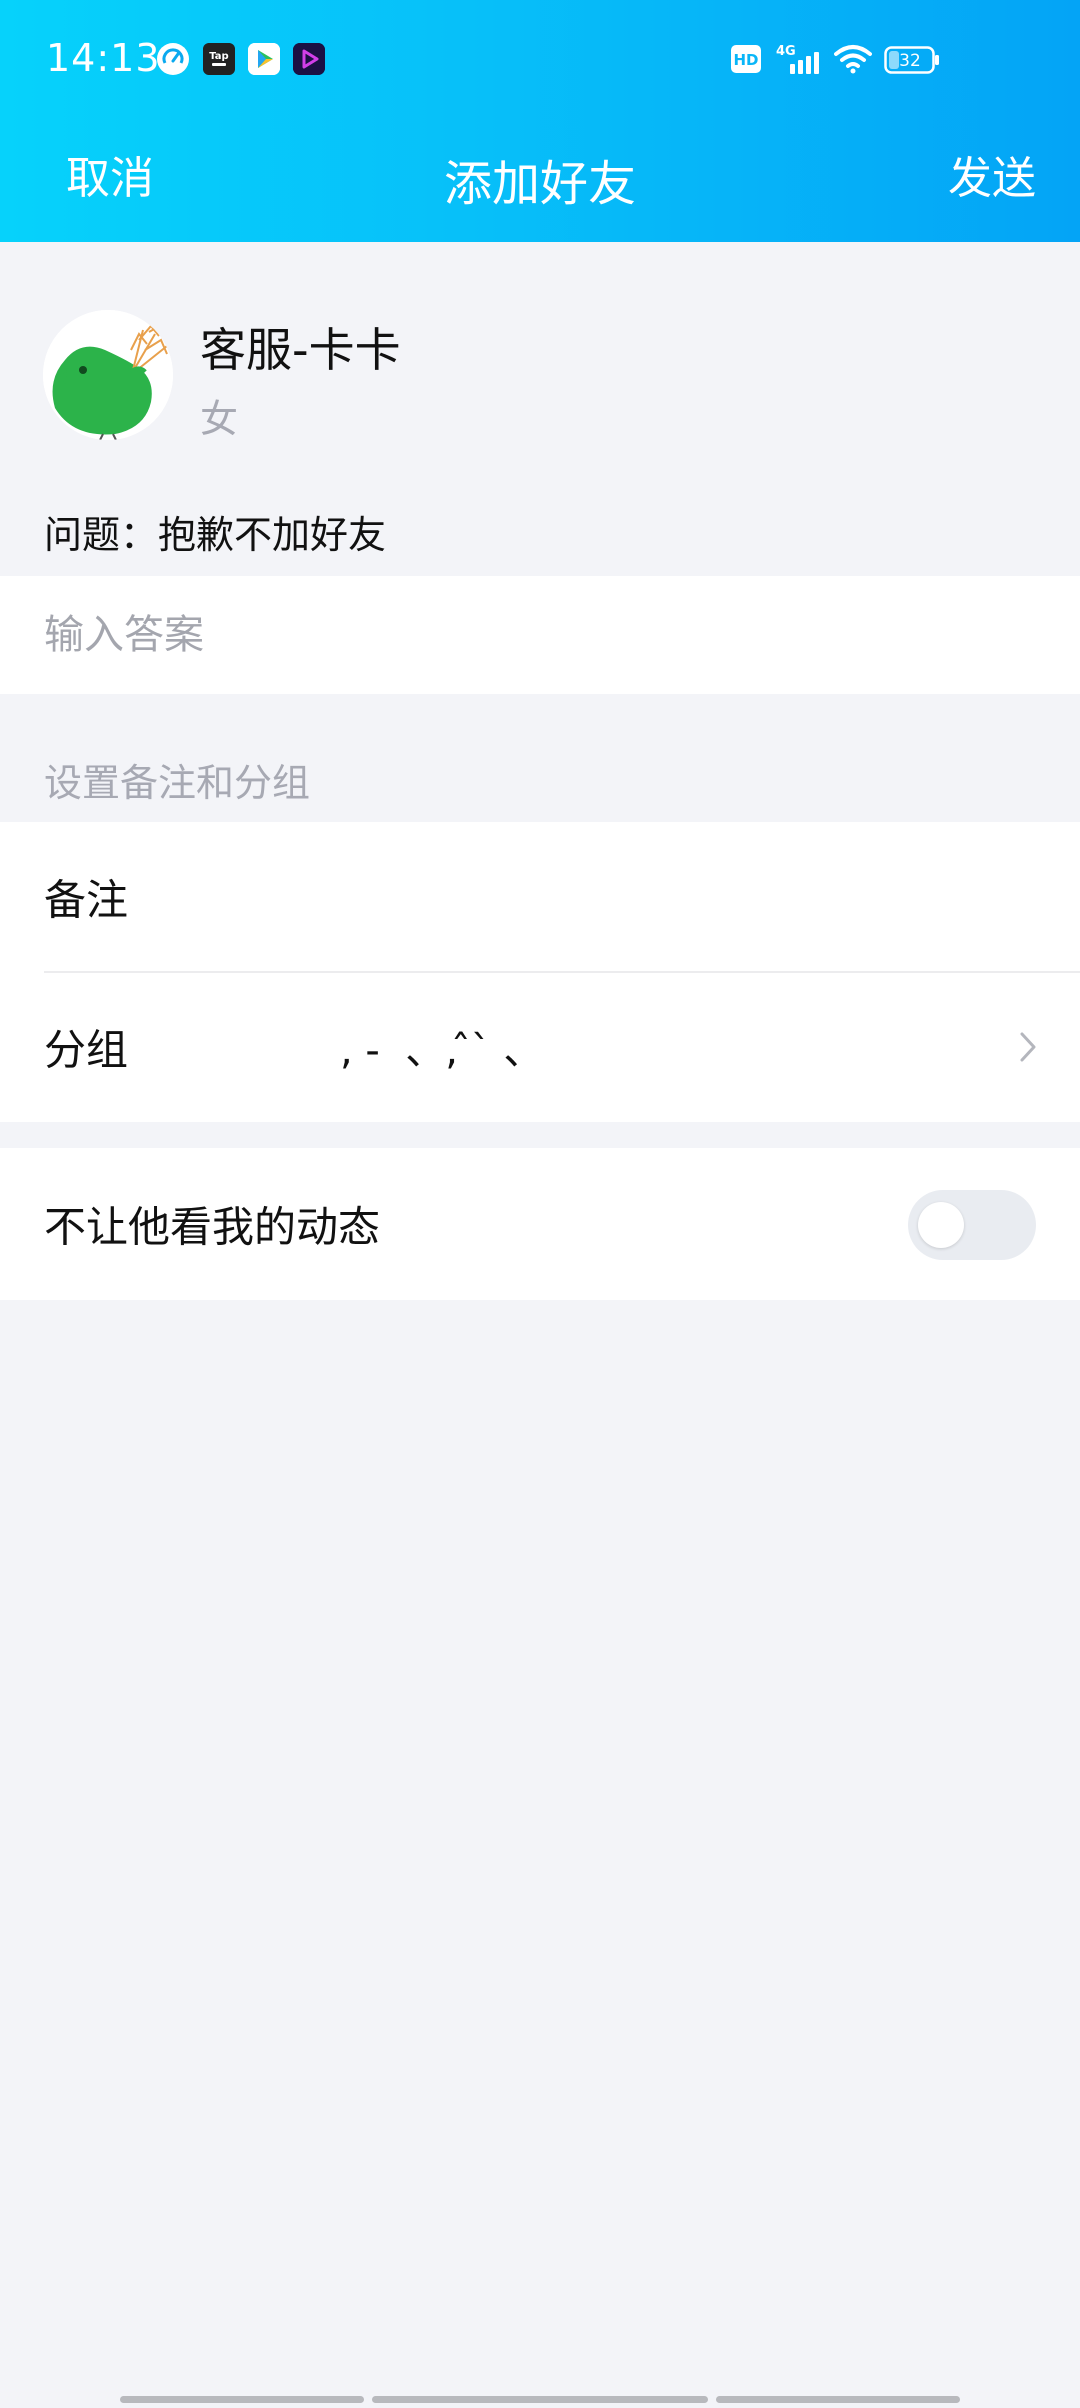  I want to click on avatar, so click(108, 375).